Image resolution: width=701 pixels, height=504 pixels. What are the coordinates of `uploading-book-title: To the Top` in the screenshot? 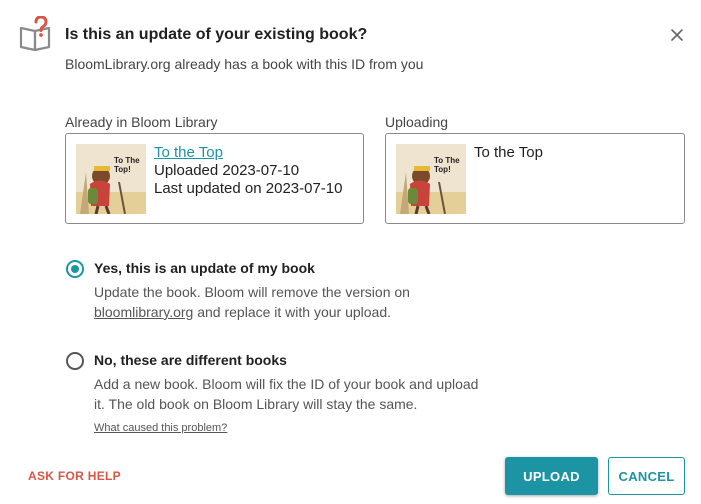 It's located at (508, 152).